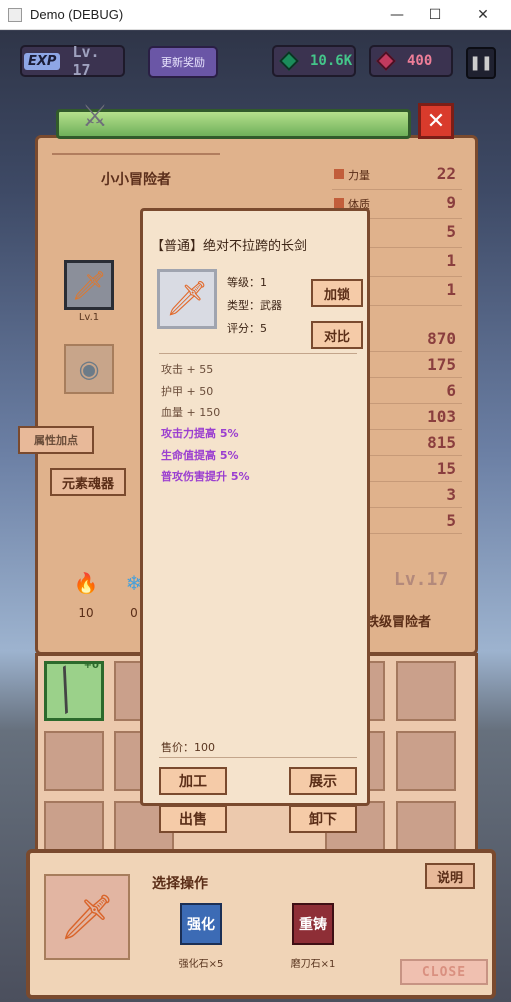  Describe the element at coordinates (86, 583) in the screenshot. I see `fire-essence-icon: 🔥` at that location.